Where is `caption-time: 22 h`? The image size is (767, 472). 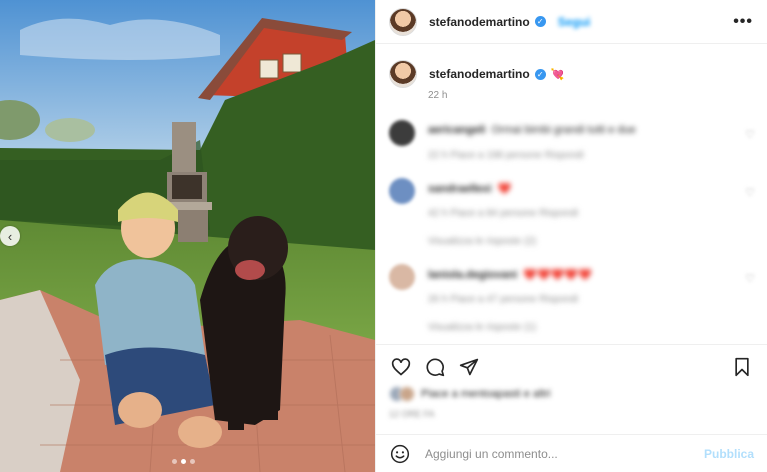
caption-time: 22 h is located at coordinates (438, 95).